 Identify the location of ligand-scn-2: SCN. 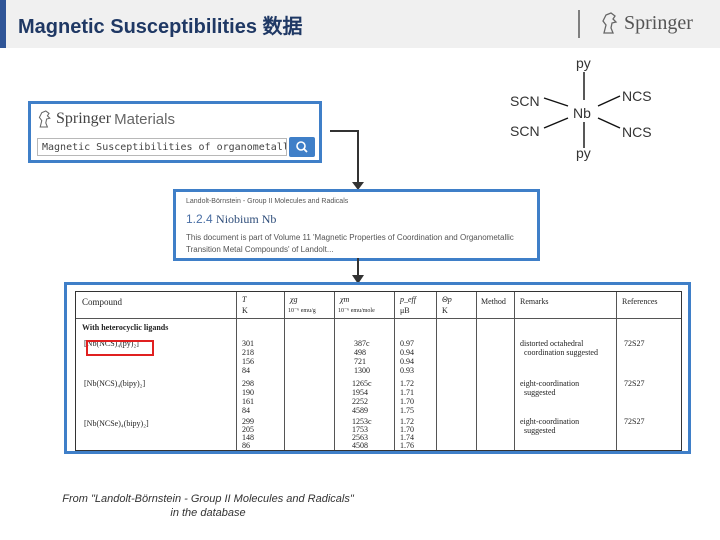
(525, 131).